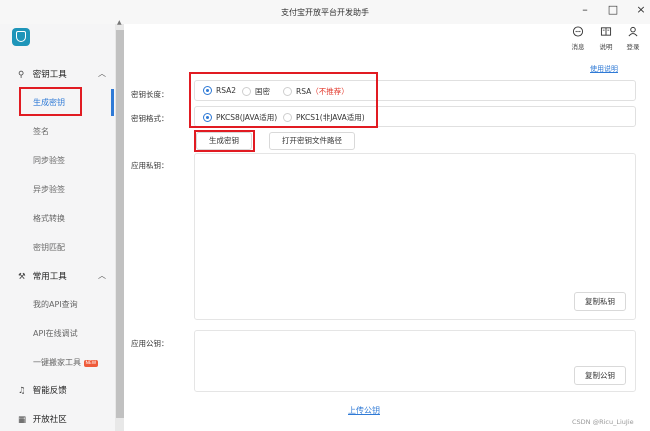 The width and height of the screenshot is (650, 431). I want to click on user-icon, so click(633, 31).